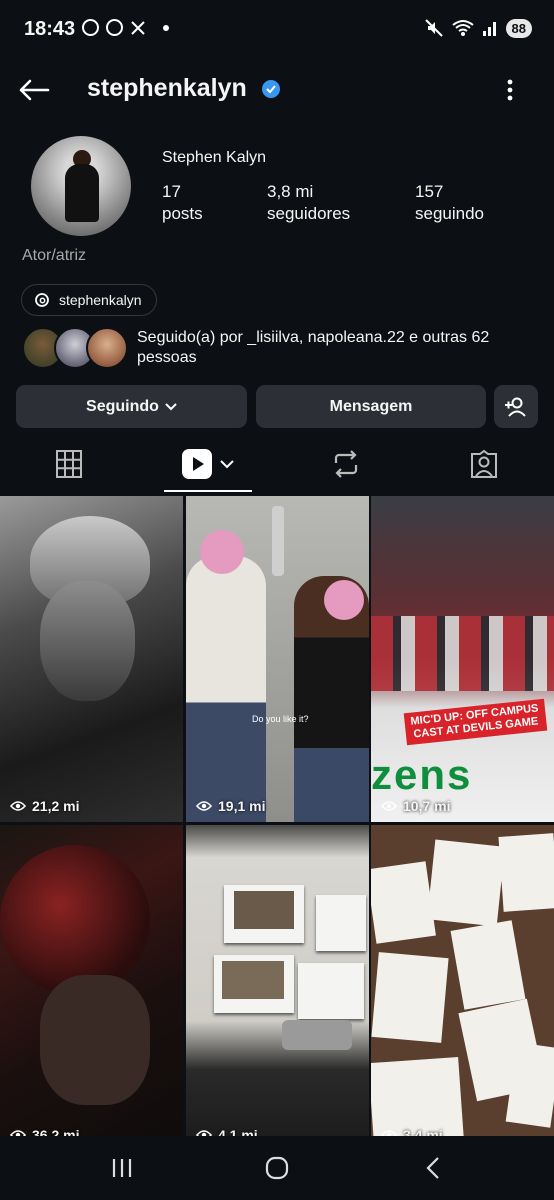 Image resolution: width=554 pixels, height=1200 pixels. I want to click on repost-icon, so click(346, 464).